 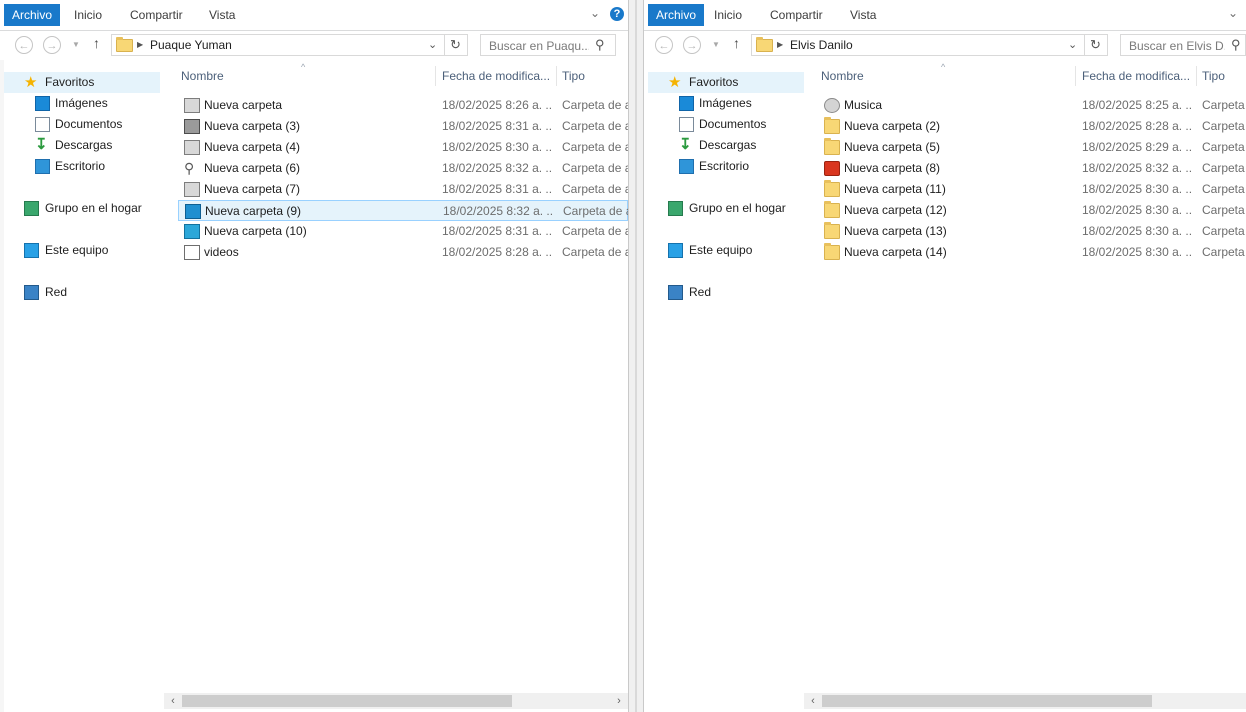 I want to click on horizontal-scrollbar: ‹, so click(x=1025, y=701).